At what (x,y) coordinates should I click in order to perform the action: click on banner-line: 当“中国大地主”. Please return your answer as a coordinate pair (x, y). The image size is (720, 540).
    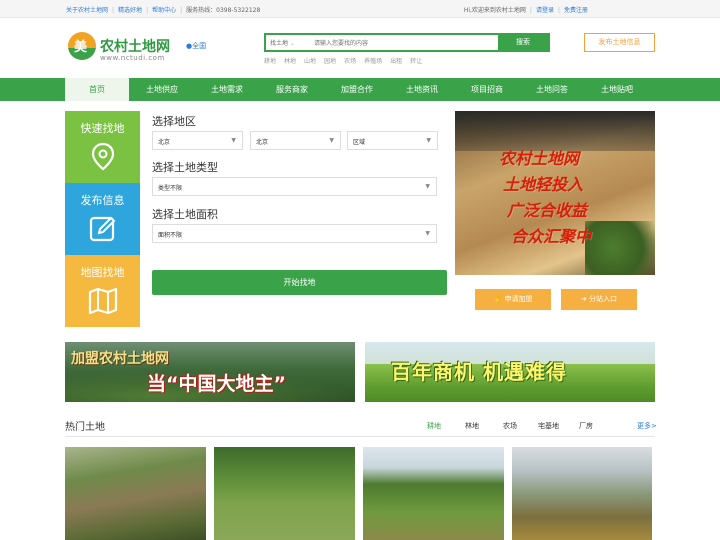
    Looking at the image, I should click on (216, 384).